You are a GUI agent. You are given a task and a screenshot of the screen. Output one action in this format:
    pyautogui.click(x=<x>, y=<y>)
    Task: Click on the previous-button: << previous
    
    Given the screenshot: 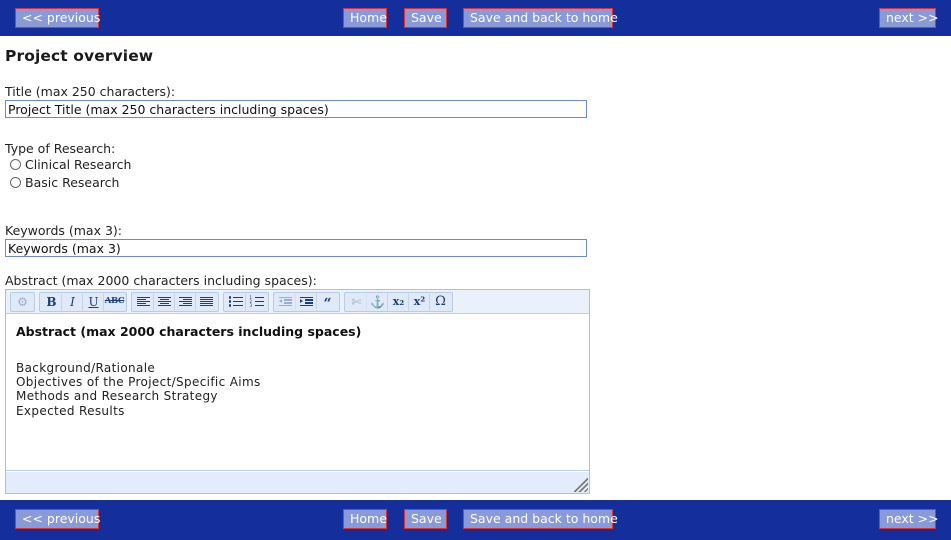 What is the action you would take?
    pyautogui.click(x=57, y=18)
    